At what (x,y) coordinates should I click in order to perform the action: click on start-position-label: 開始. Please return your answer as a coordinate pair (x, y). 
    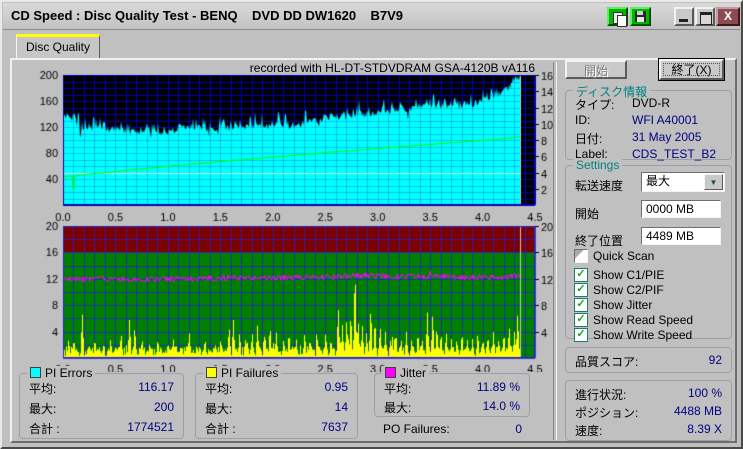
    Looking at the image, I should click on (587, 214).